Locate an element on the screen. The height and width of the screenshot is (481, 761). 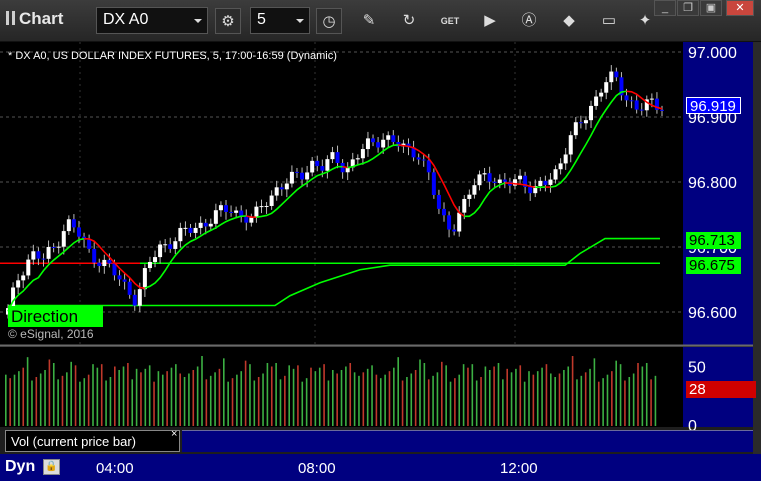
upper-line-price-tag: 96.713 is located at coordinates (713, 240).